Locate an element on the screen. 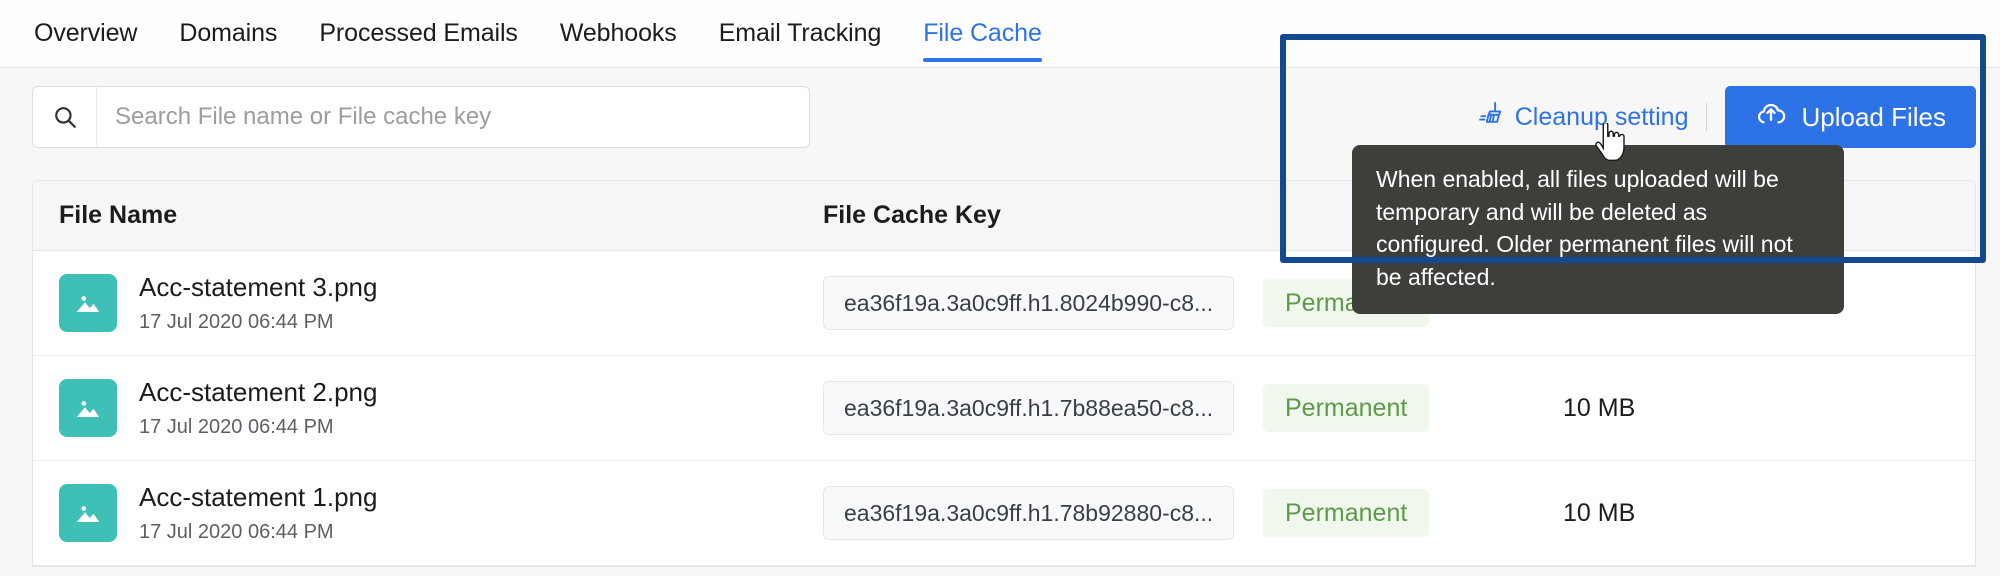  cloud-upload-icon is located at coordinates (1771, 117).